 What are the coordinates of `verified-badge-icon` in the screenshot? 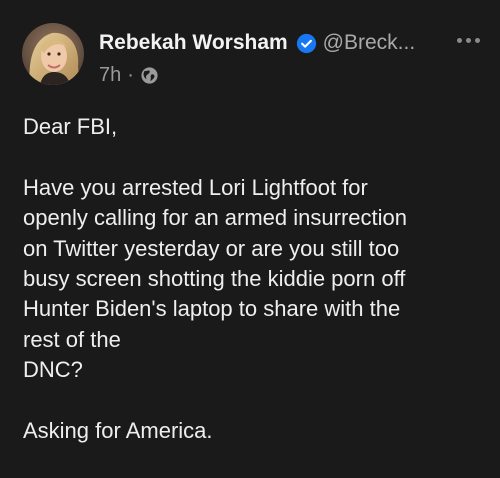 It's located at (306, 43).